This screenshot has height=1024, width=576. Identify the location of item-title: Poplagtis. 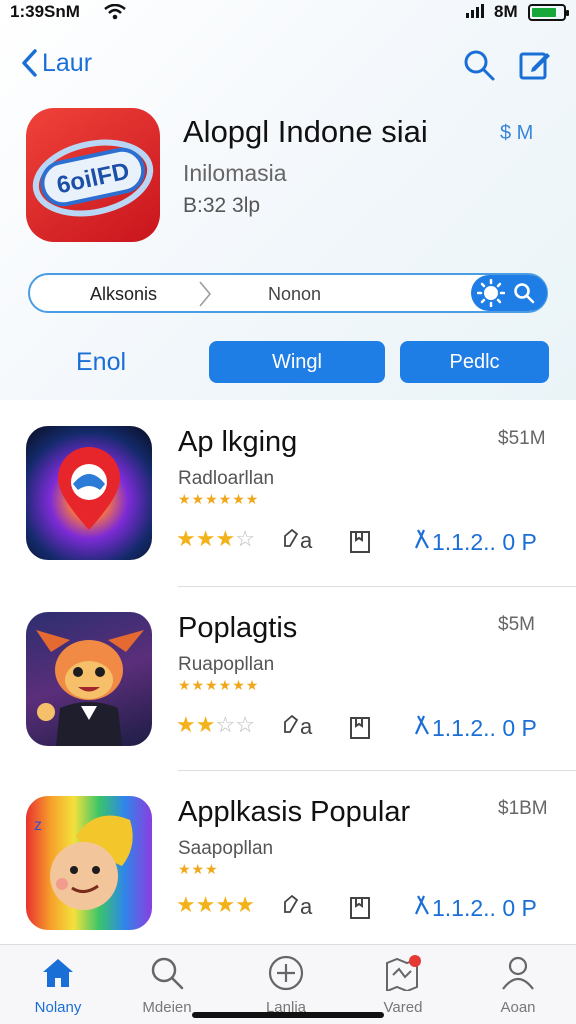
(238, 628).